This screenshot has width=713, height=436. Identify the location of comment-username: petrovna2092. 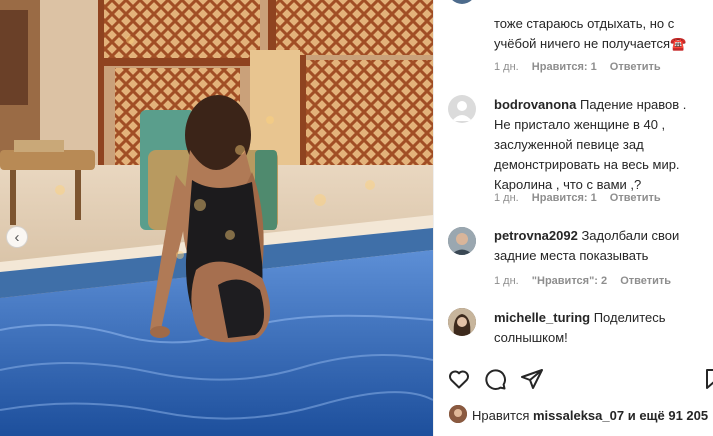
(536, 235).